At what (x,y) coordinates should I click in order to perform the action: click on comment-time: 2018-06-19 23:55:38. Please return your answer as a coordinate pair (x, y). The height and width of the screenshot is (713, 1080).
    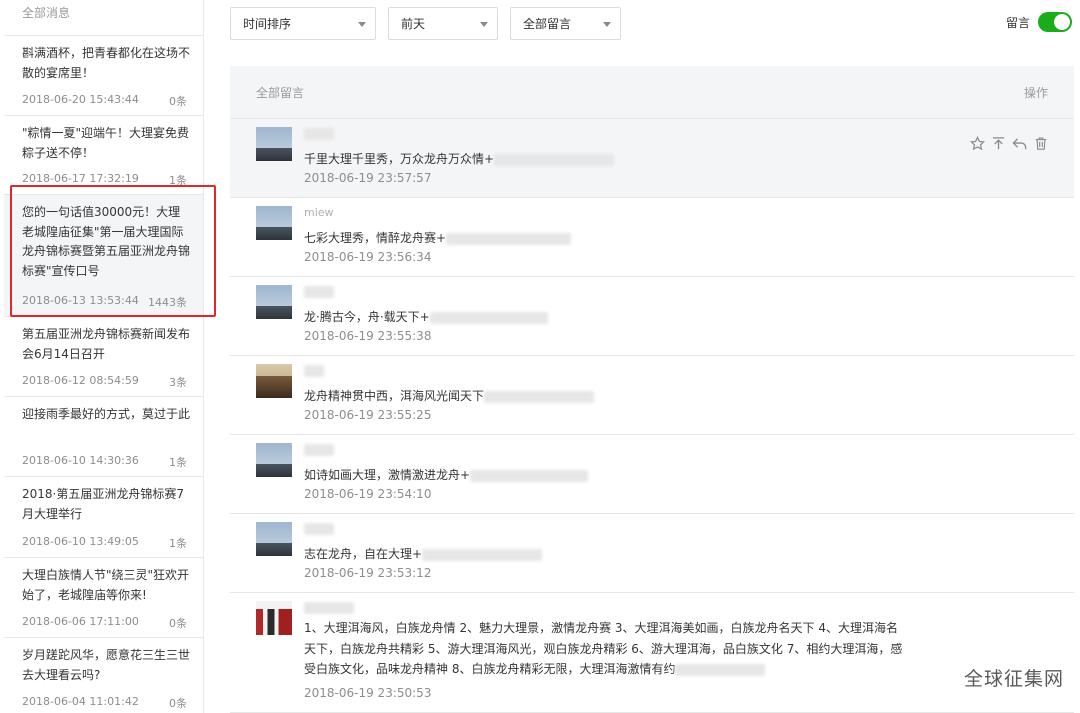
    Looking at the image, I should click on (368, 336).